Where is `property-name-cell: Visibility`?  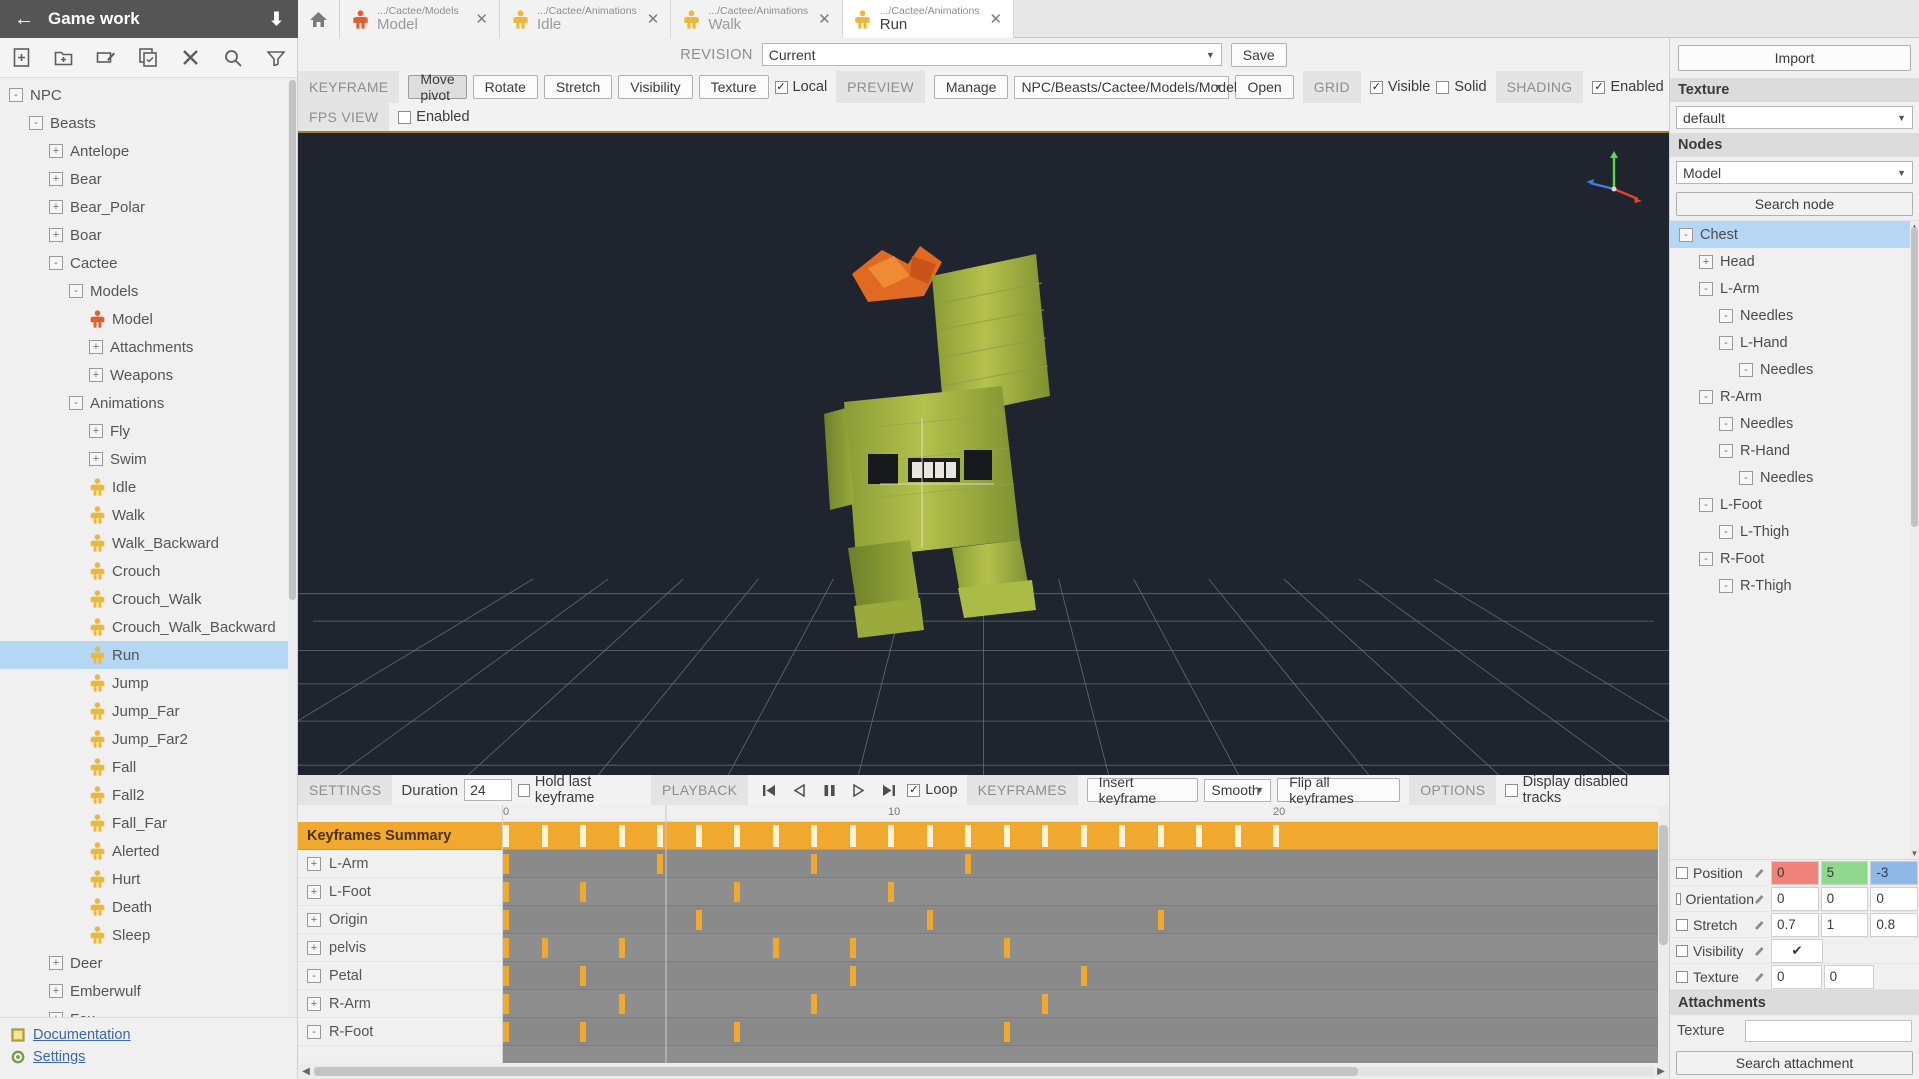 property-name-cell: Visibility is located at coordinates (1712, 951).